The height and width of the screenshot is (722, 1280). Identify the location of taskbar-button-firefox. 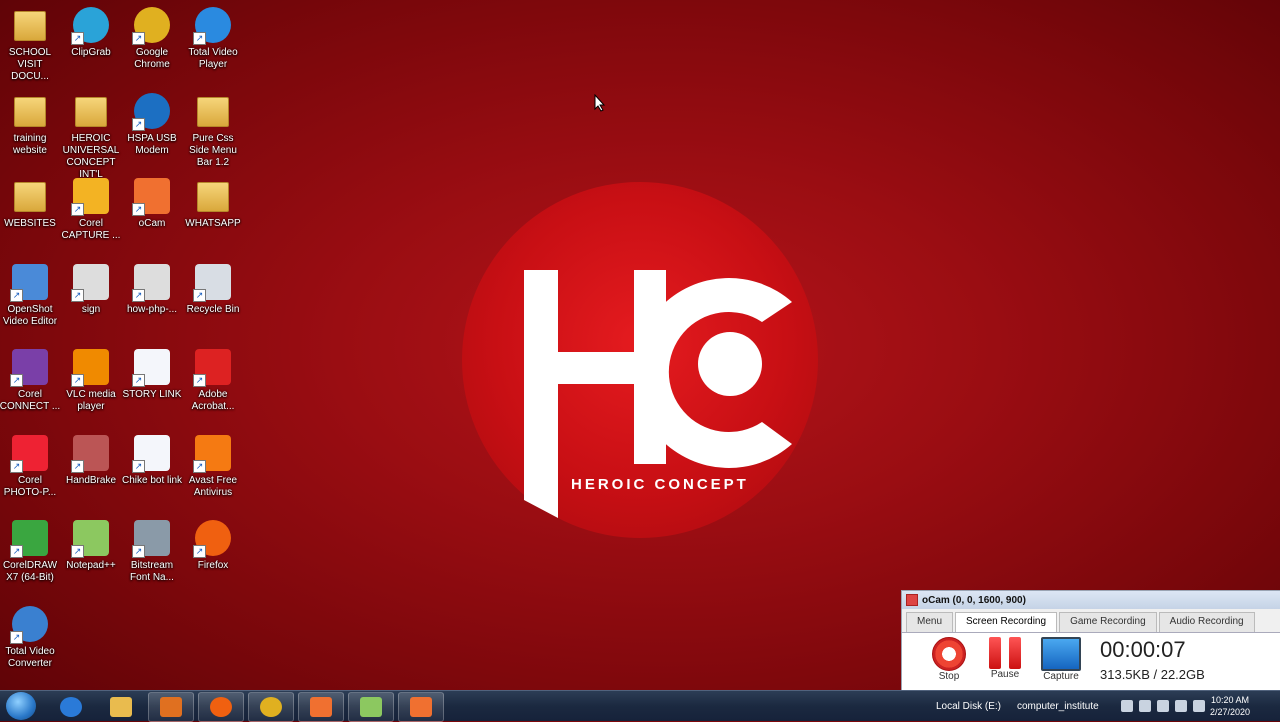
(221, 707).